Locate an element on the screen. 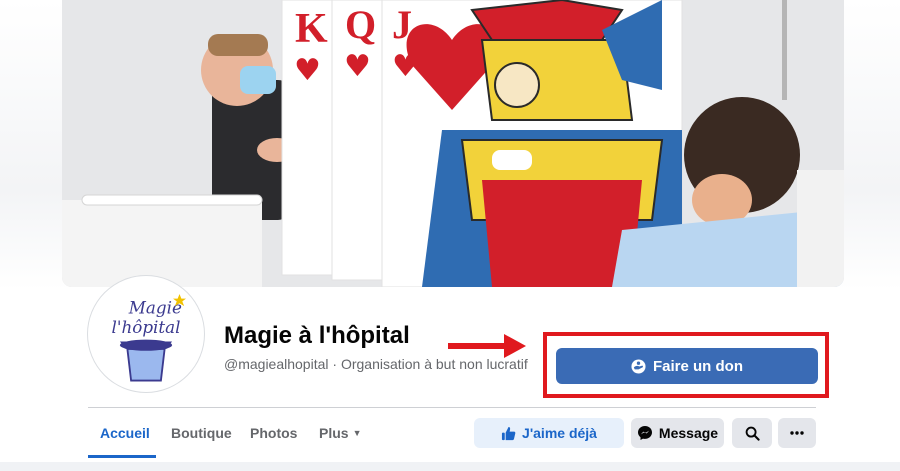 Image resolution: width=900 pixels, height=471 pixels. page-bottom-strip is located at coordinates (450, 466).